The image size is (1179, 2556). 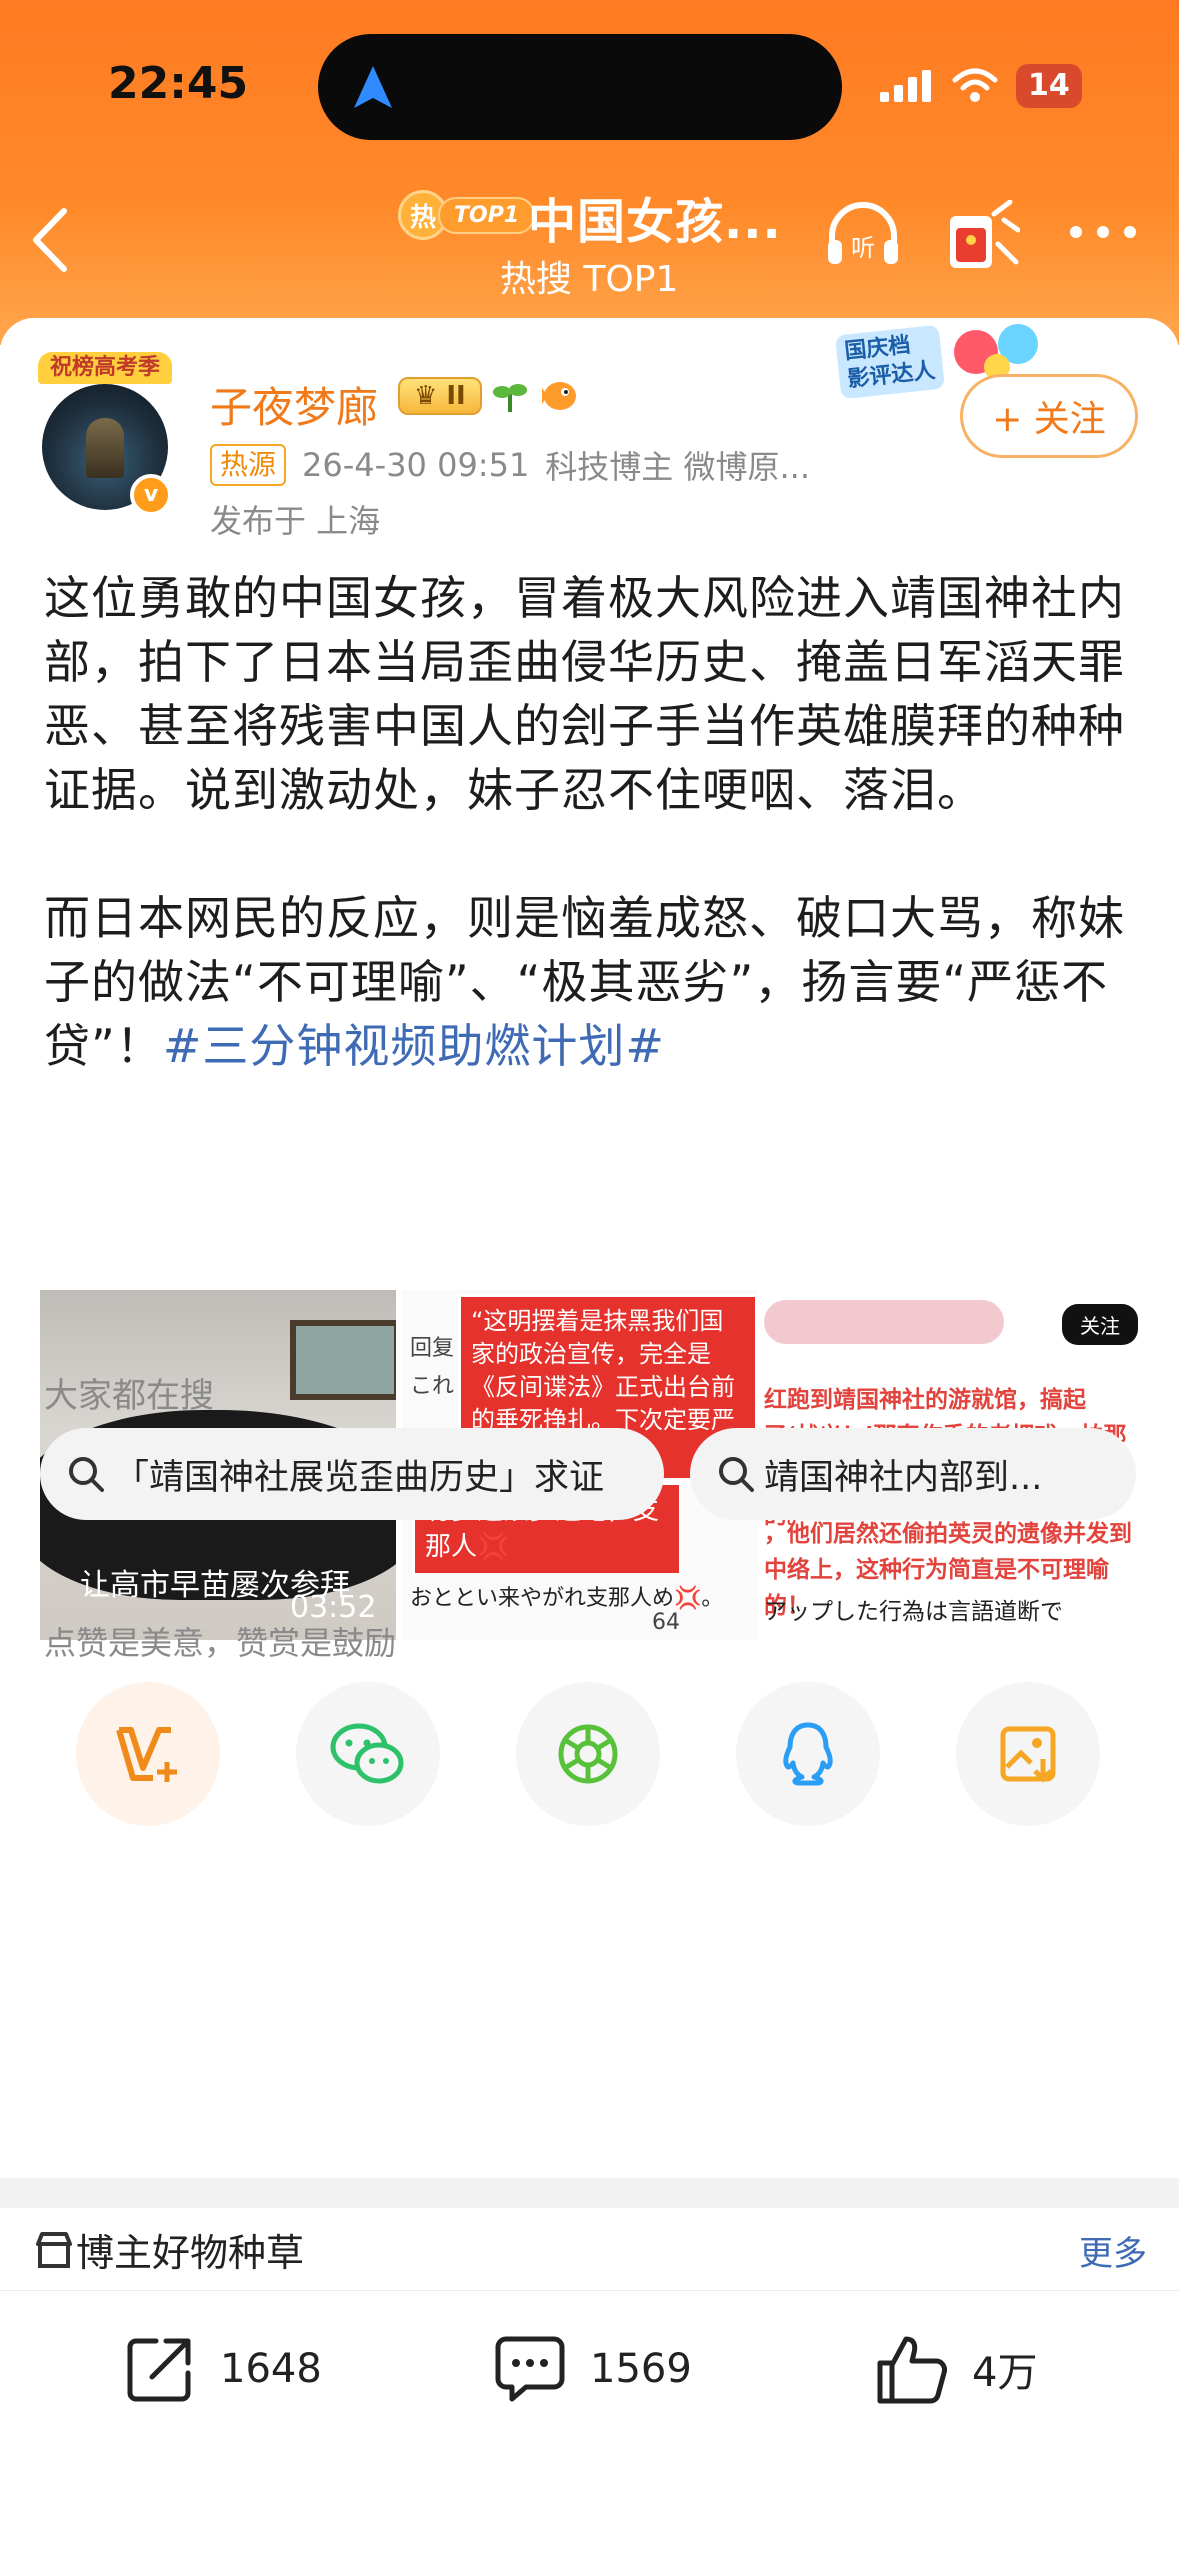 I want to click on fish-icon, so click(x=558, y=396).